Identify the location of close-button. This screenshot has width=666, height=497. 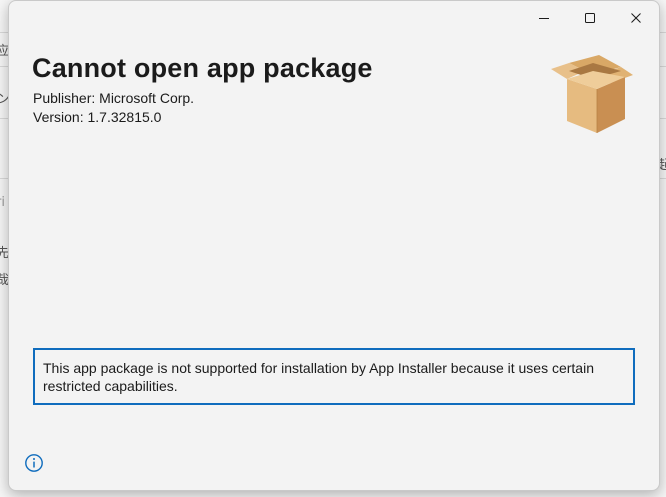
(636, 17).